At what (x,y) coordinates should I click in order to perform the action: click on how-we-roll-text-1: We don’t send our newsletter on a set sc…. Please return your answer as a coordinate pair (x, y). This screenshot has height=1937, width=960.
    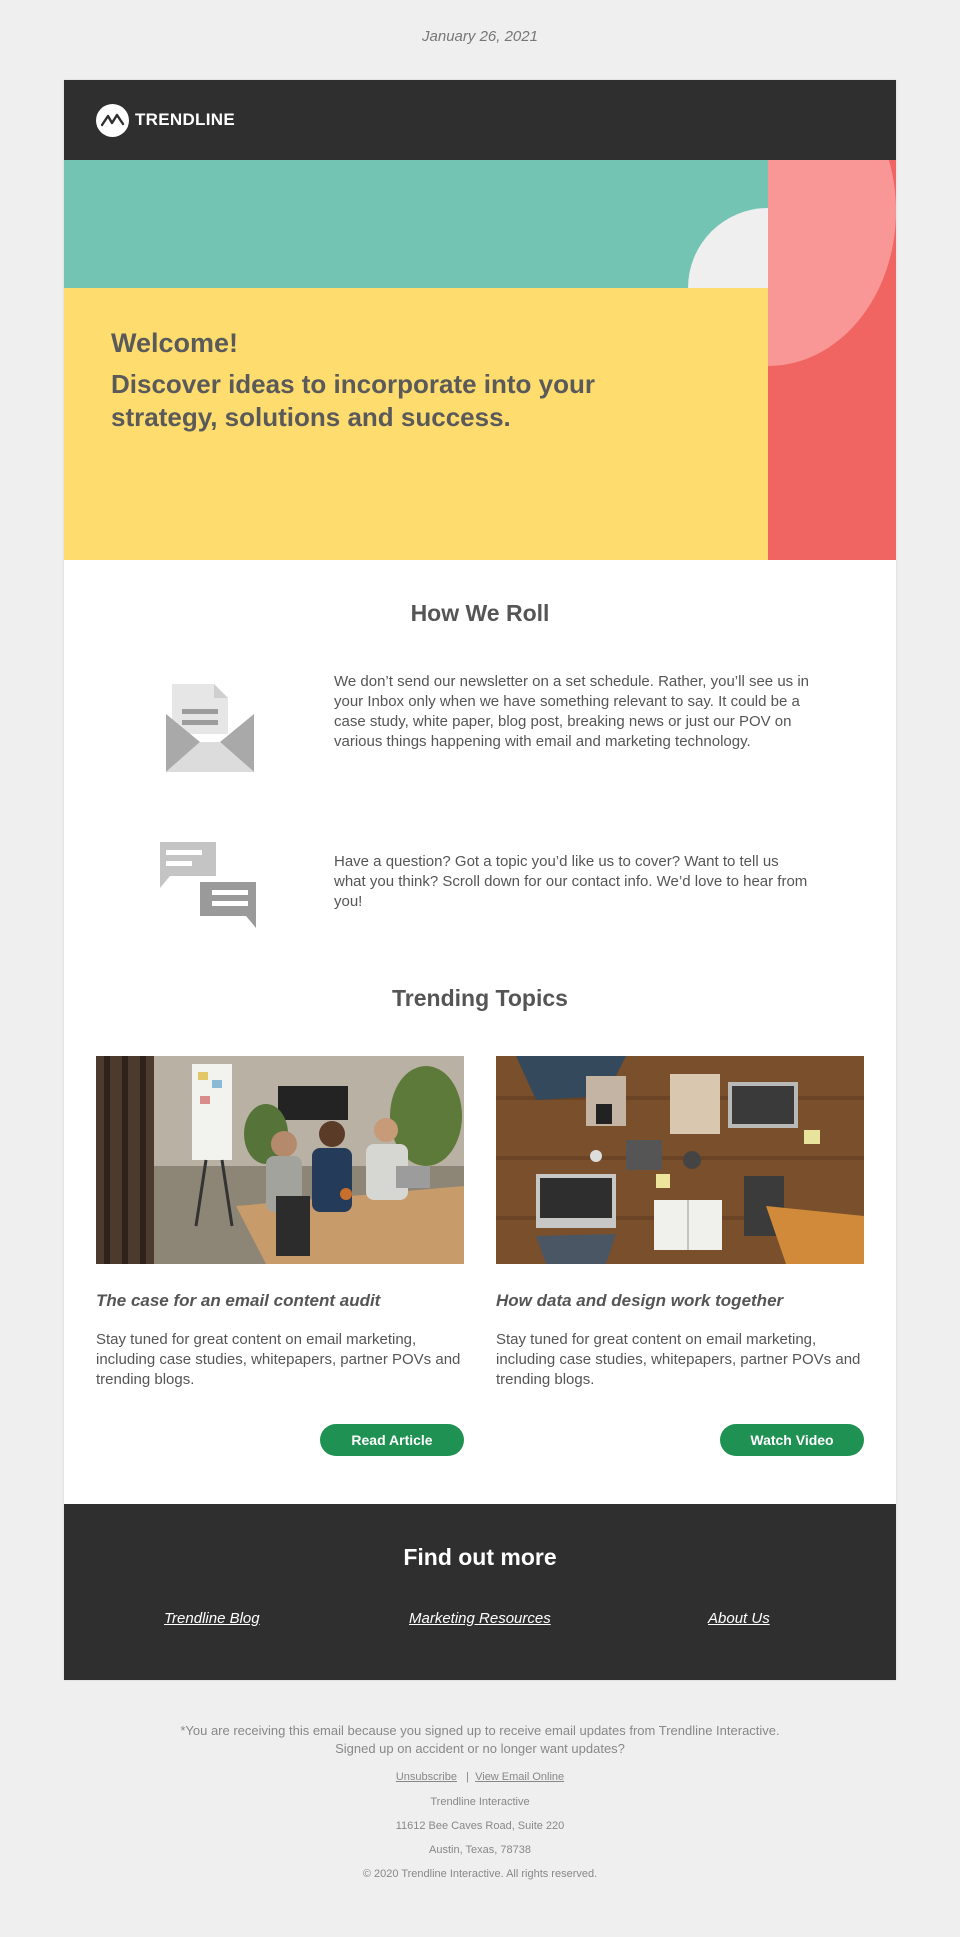
    Looking at the image, I should click on (571, 711).